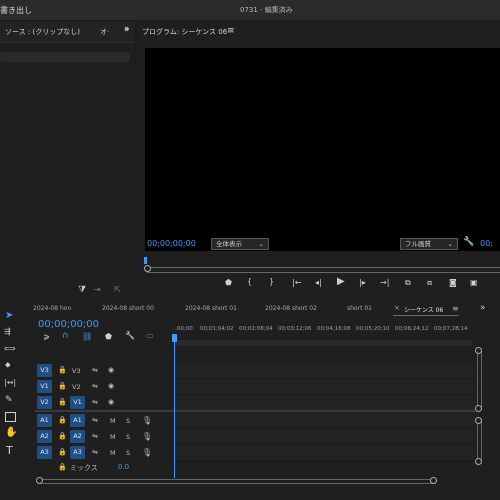  I want to click on vertical-scrollbar-audio, so click(479, 440).